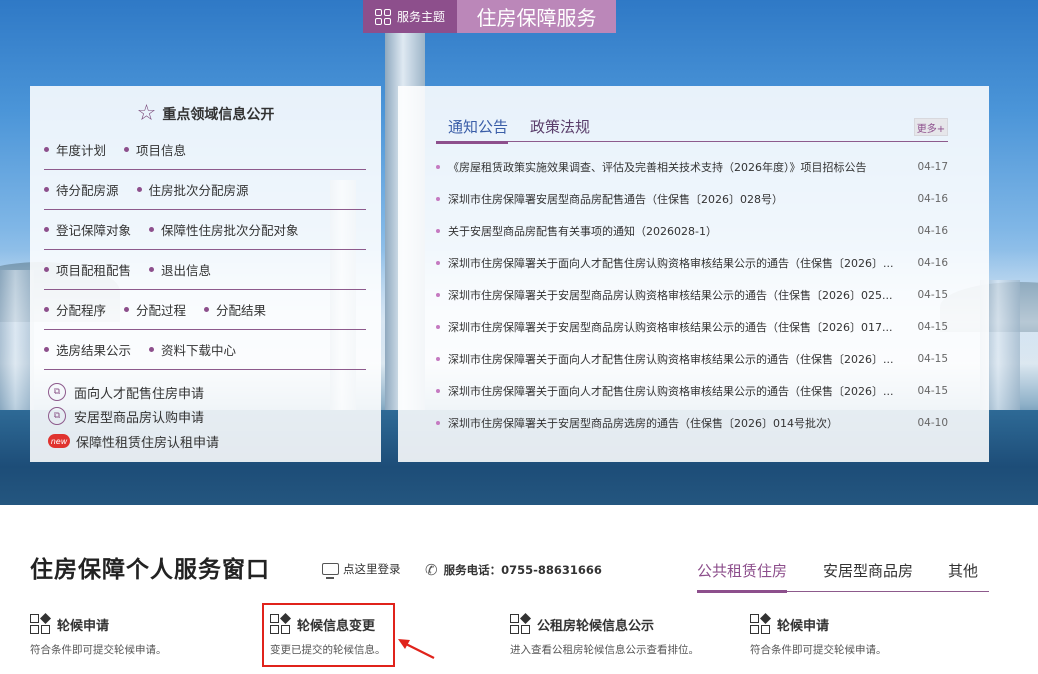 The height and width of the screenshot is (674, 1038). I want to click on link-selection-result: 选房结果公示, so click(87, 349).